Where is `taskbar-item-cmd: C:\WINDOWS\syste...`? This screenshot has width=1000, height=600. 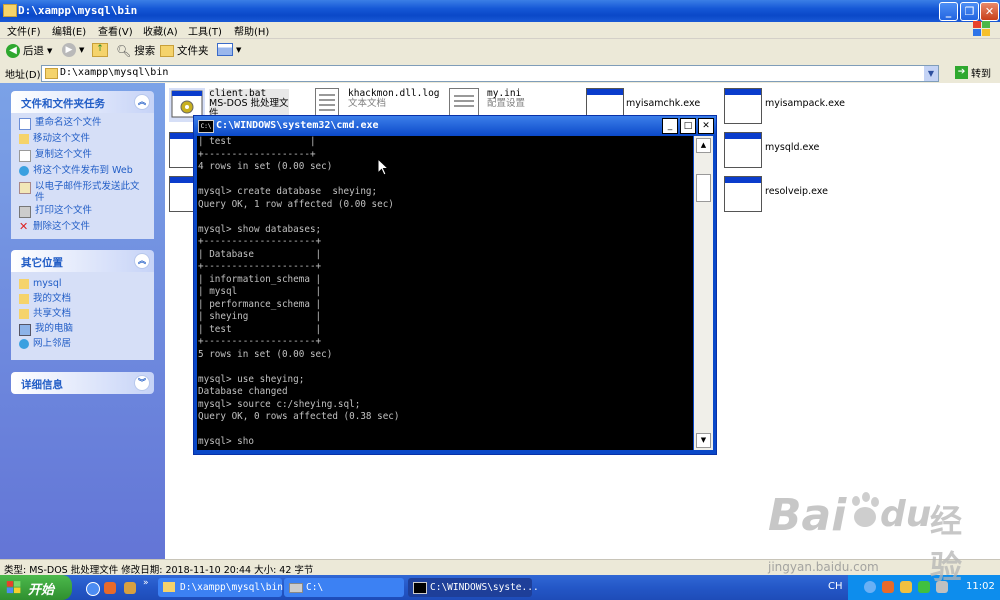
taskbar-item-cmd: C:\WINDOWS\syste... is located at coordinates (473, 587).